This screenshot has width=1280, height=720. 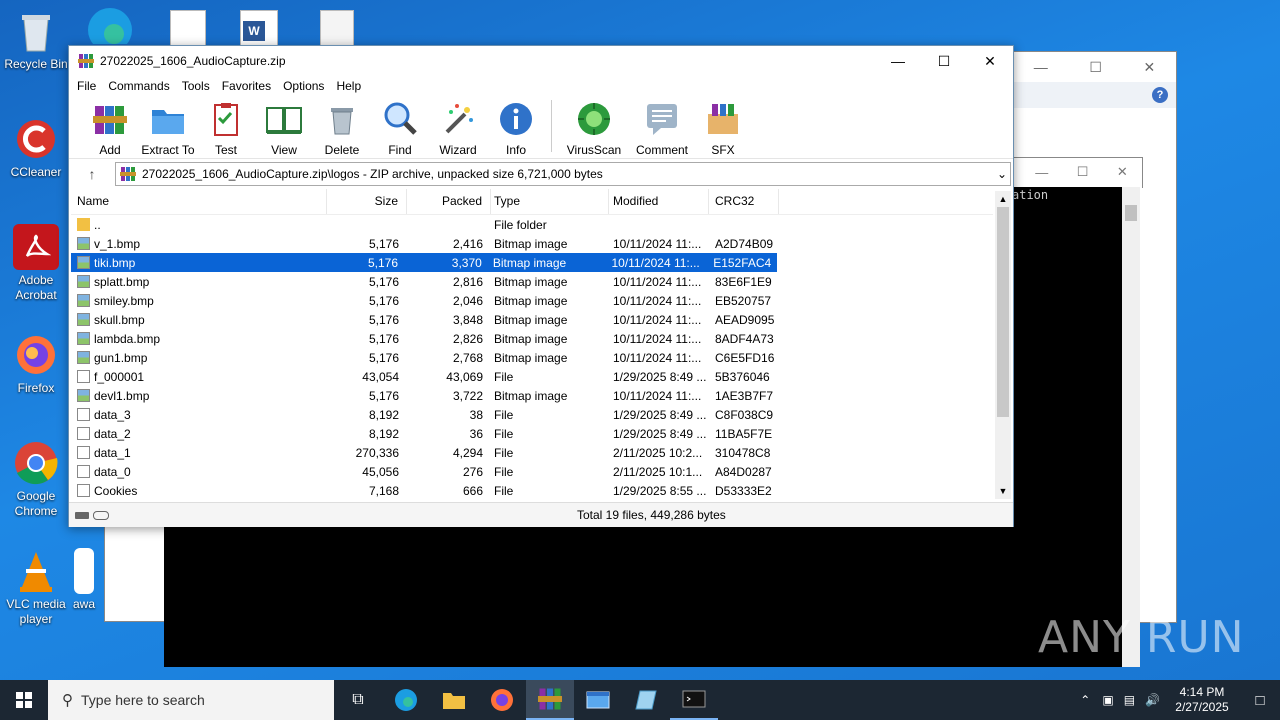 I want to click on up-folder-button: ↑, so click(x=92, y=174).